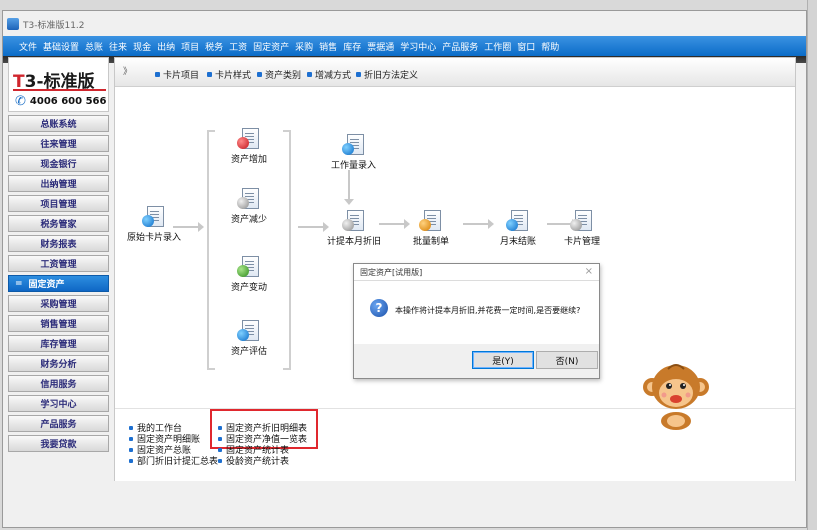 This screenshot has height=530, width=817. I want to click on flow-bracket-right, so click(287, 250).